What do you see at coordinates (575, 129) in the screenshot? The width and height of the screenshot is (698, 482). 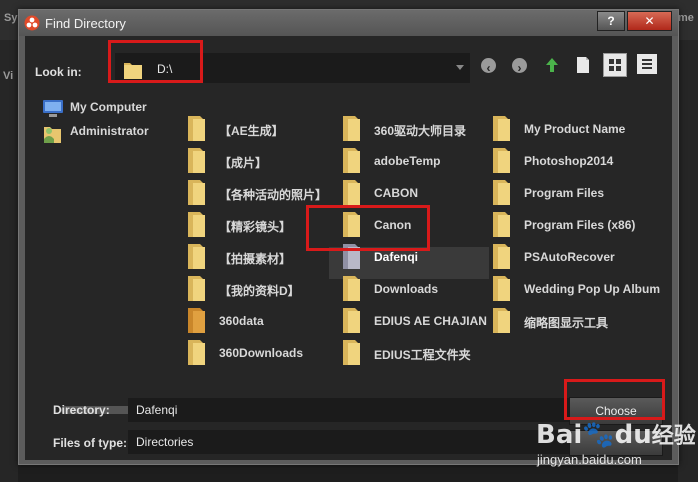 I see `folder-name: My Product Name` at bounding box center [575, 129].